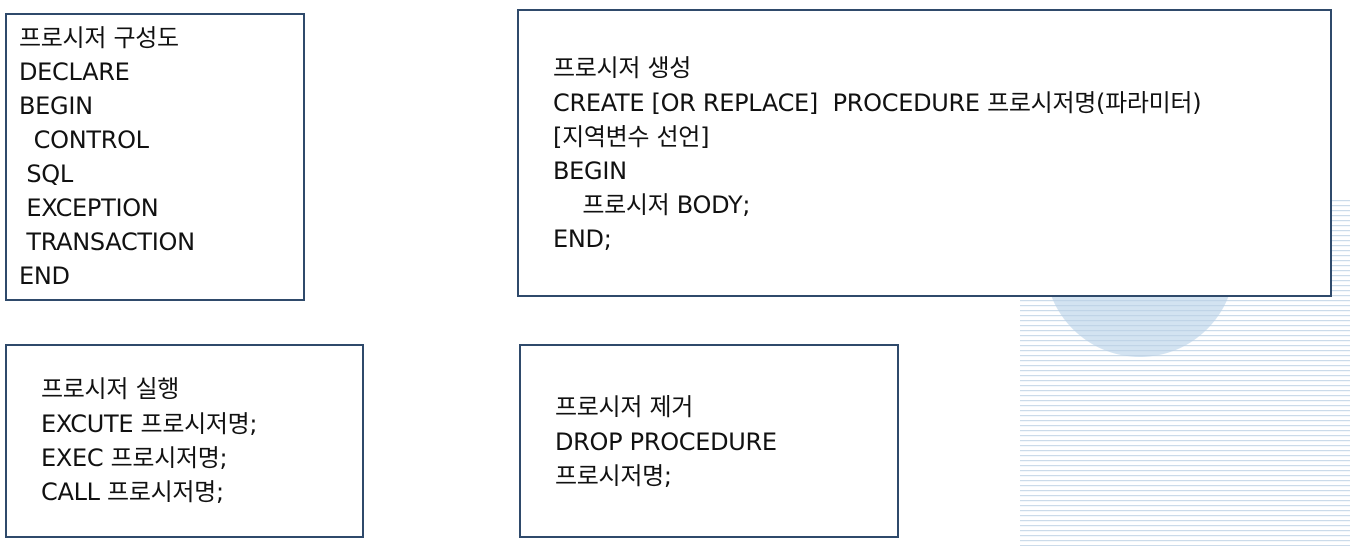 This screenshot has height=546, width=1350. Describe the element at coordinates (582, 239) in the screenshot. I see `create-line: END;` at that location.